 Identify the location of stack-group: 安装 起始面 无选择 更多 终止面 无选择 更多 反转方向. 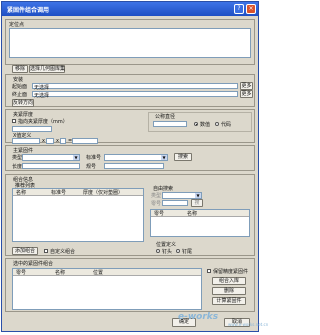
(130, 90).